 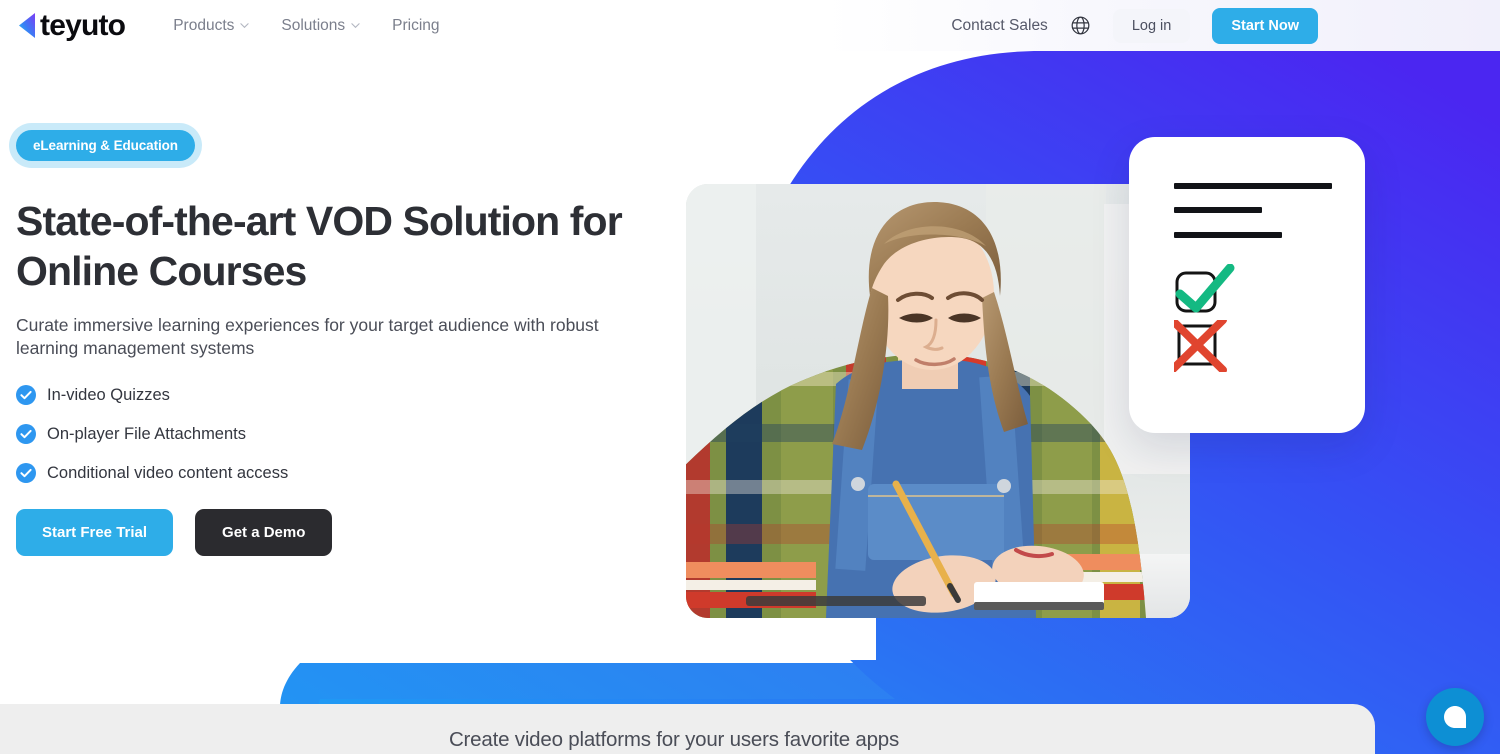 What do you see at coordinates (346, 395) in the screenshot?
I see `list-item: In-video Quizzes` at bounding box center [346, 395].